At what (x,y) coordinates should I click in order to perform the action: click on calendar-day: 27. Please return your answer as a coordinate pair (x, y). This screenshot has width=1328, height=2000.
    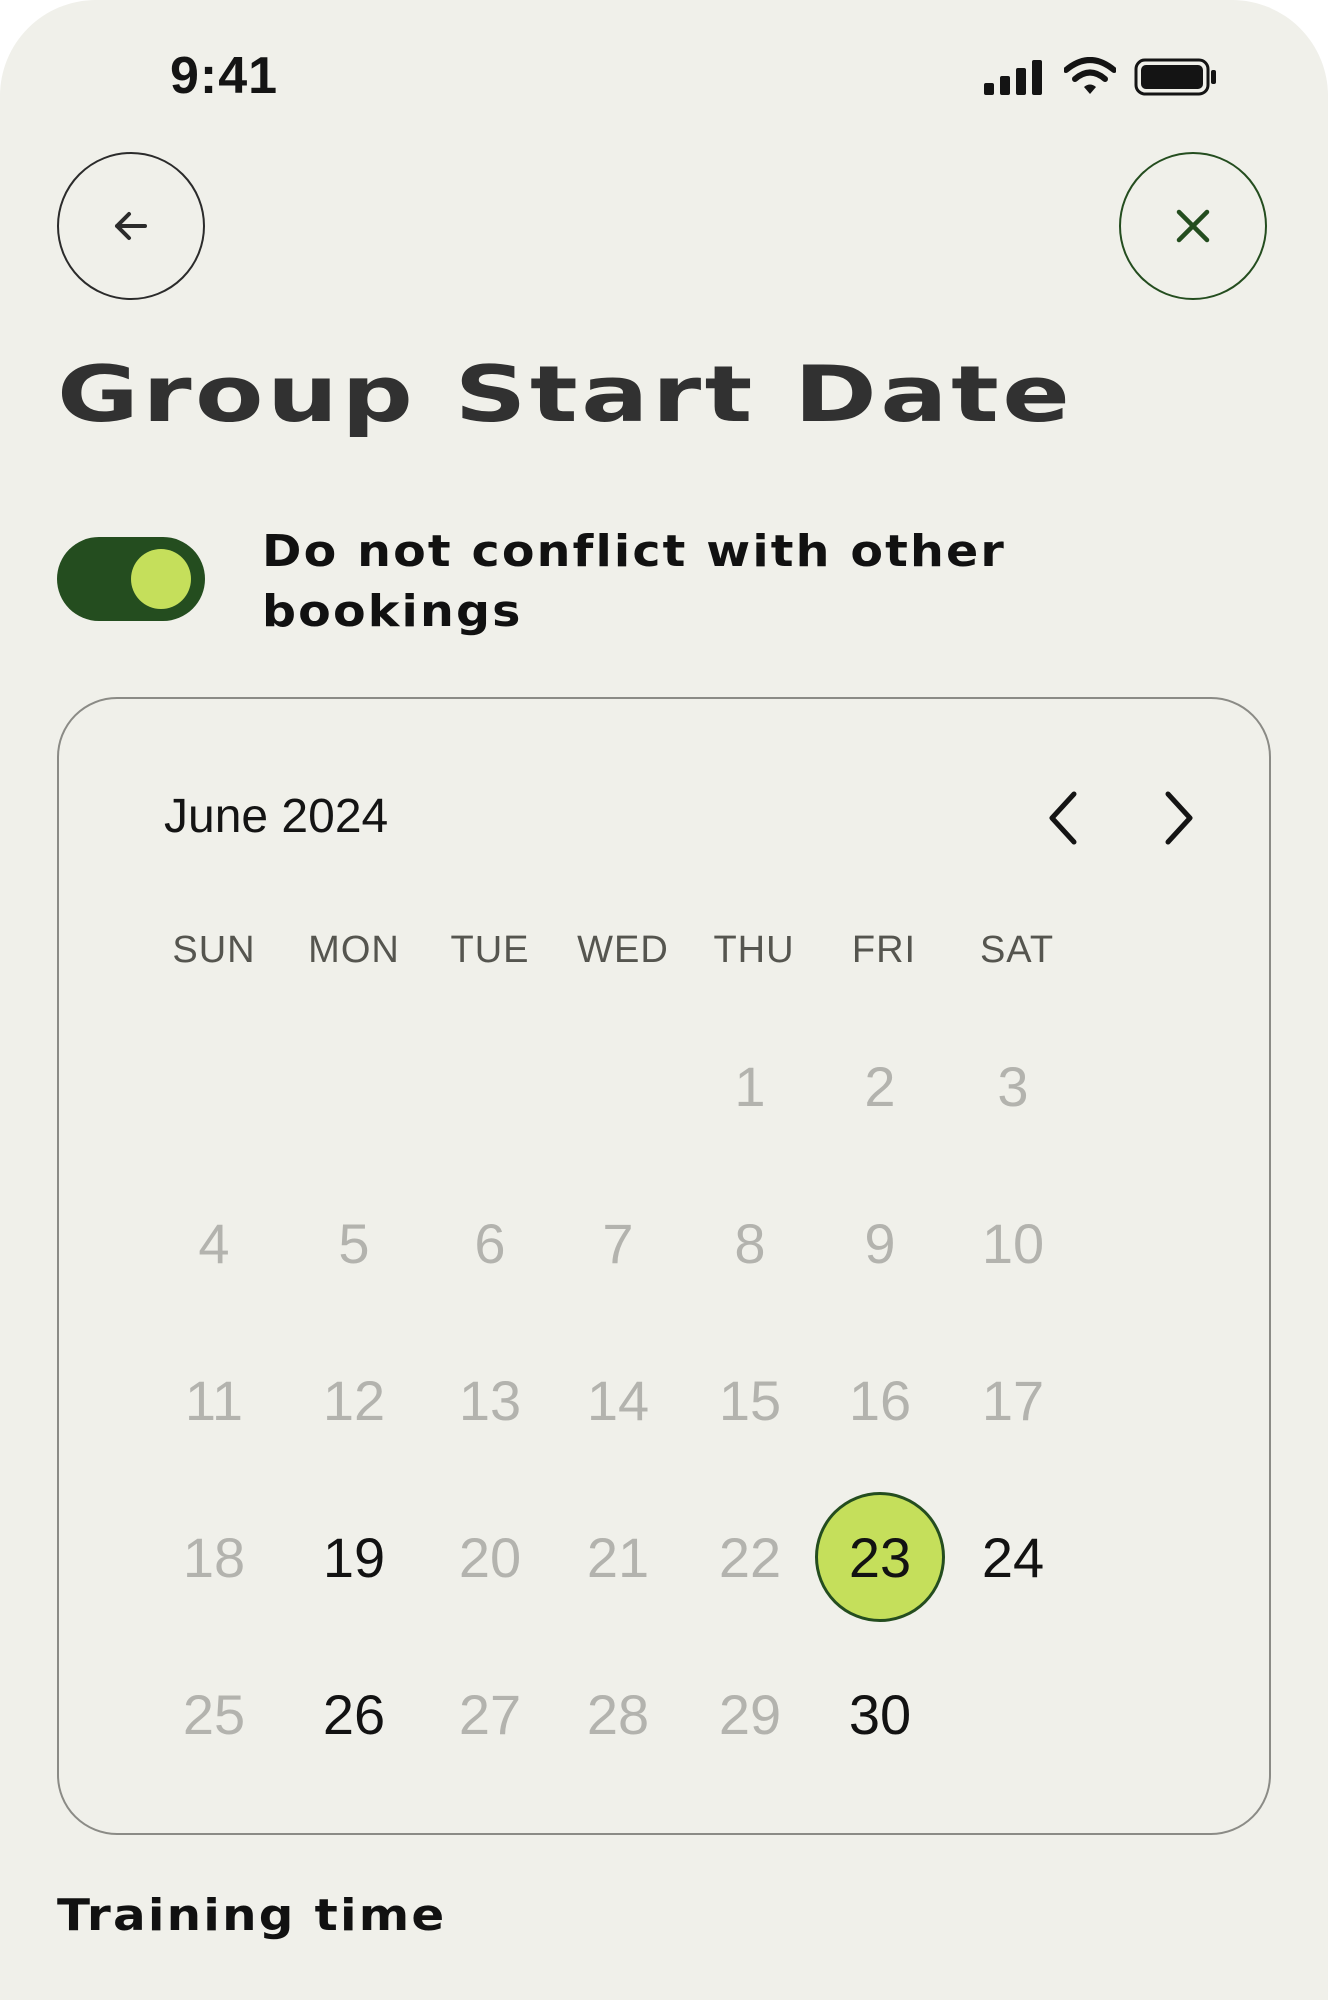
    Looking at the image, I should click on (490, 1714).